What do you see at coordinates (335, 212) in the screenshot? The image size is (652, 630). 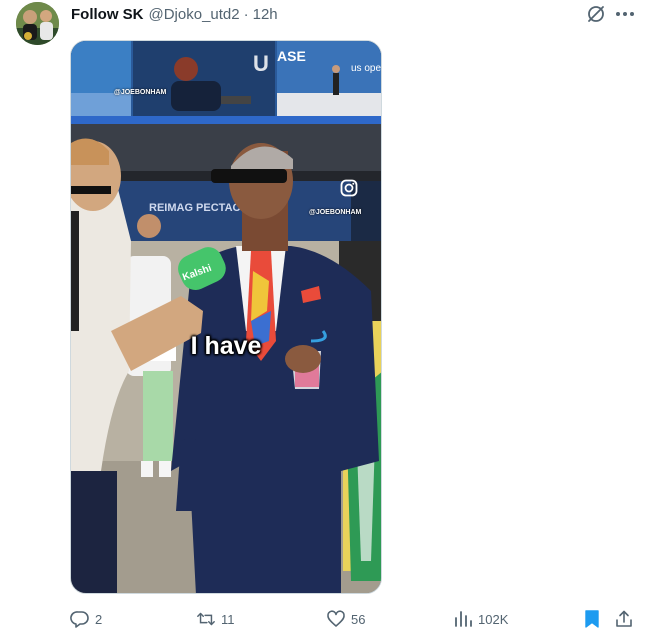 I see `watermark-mid: @JOEBONHAM` at bounding box center [335, 212].